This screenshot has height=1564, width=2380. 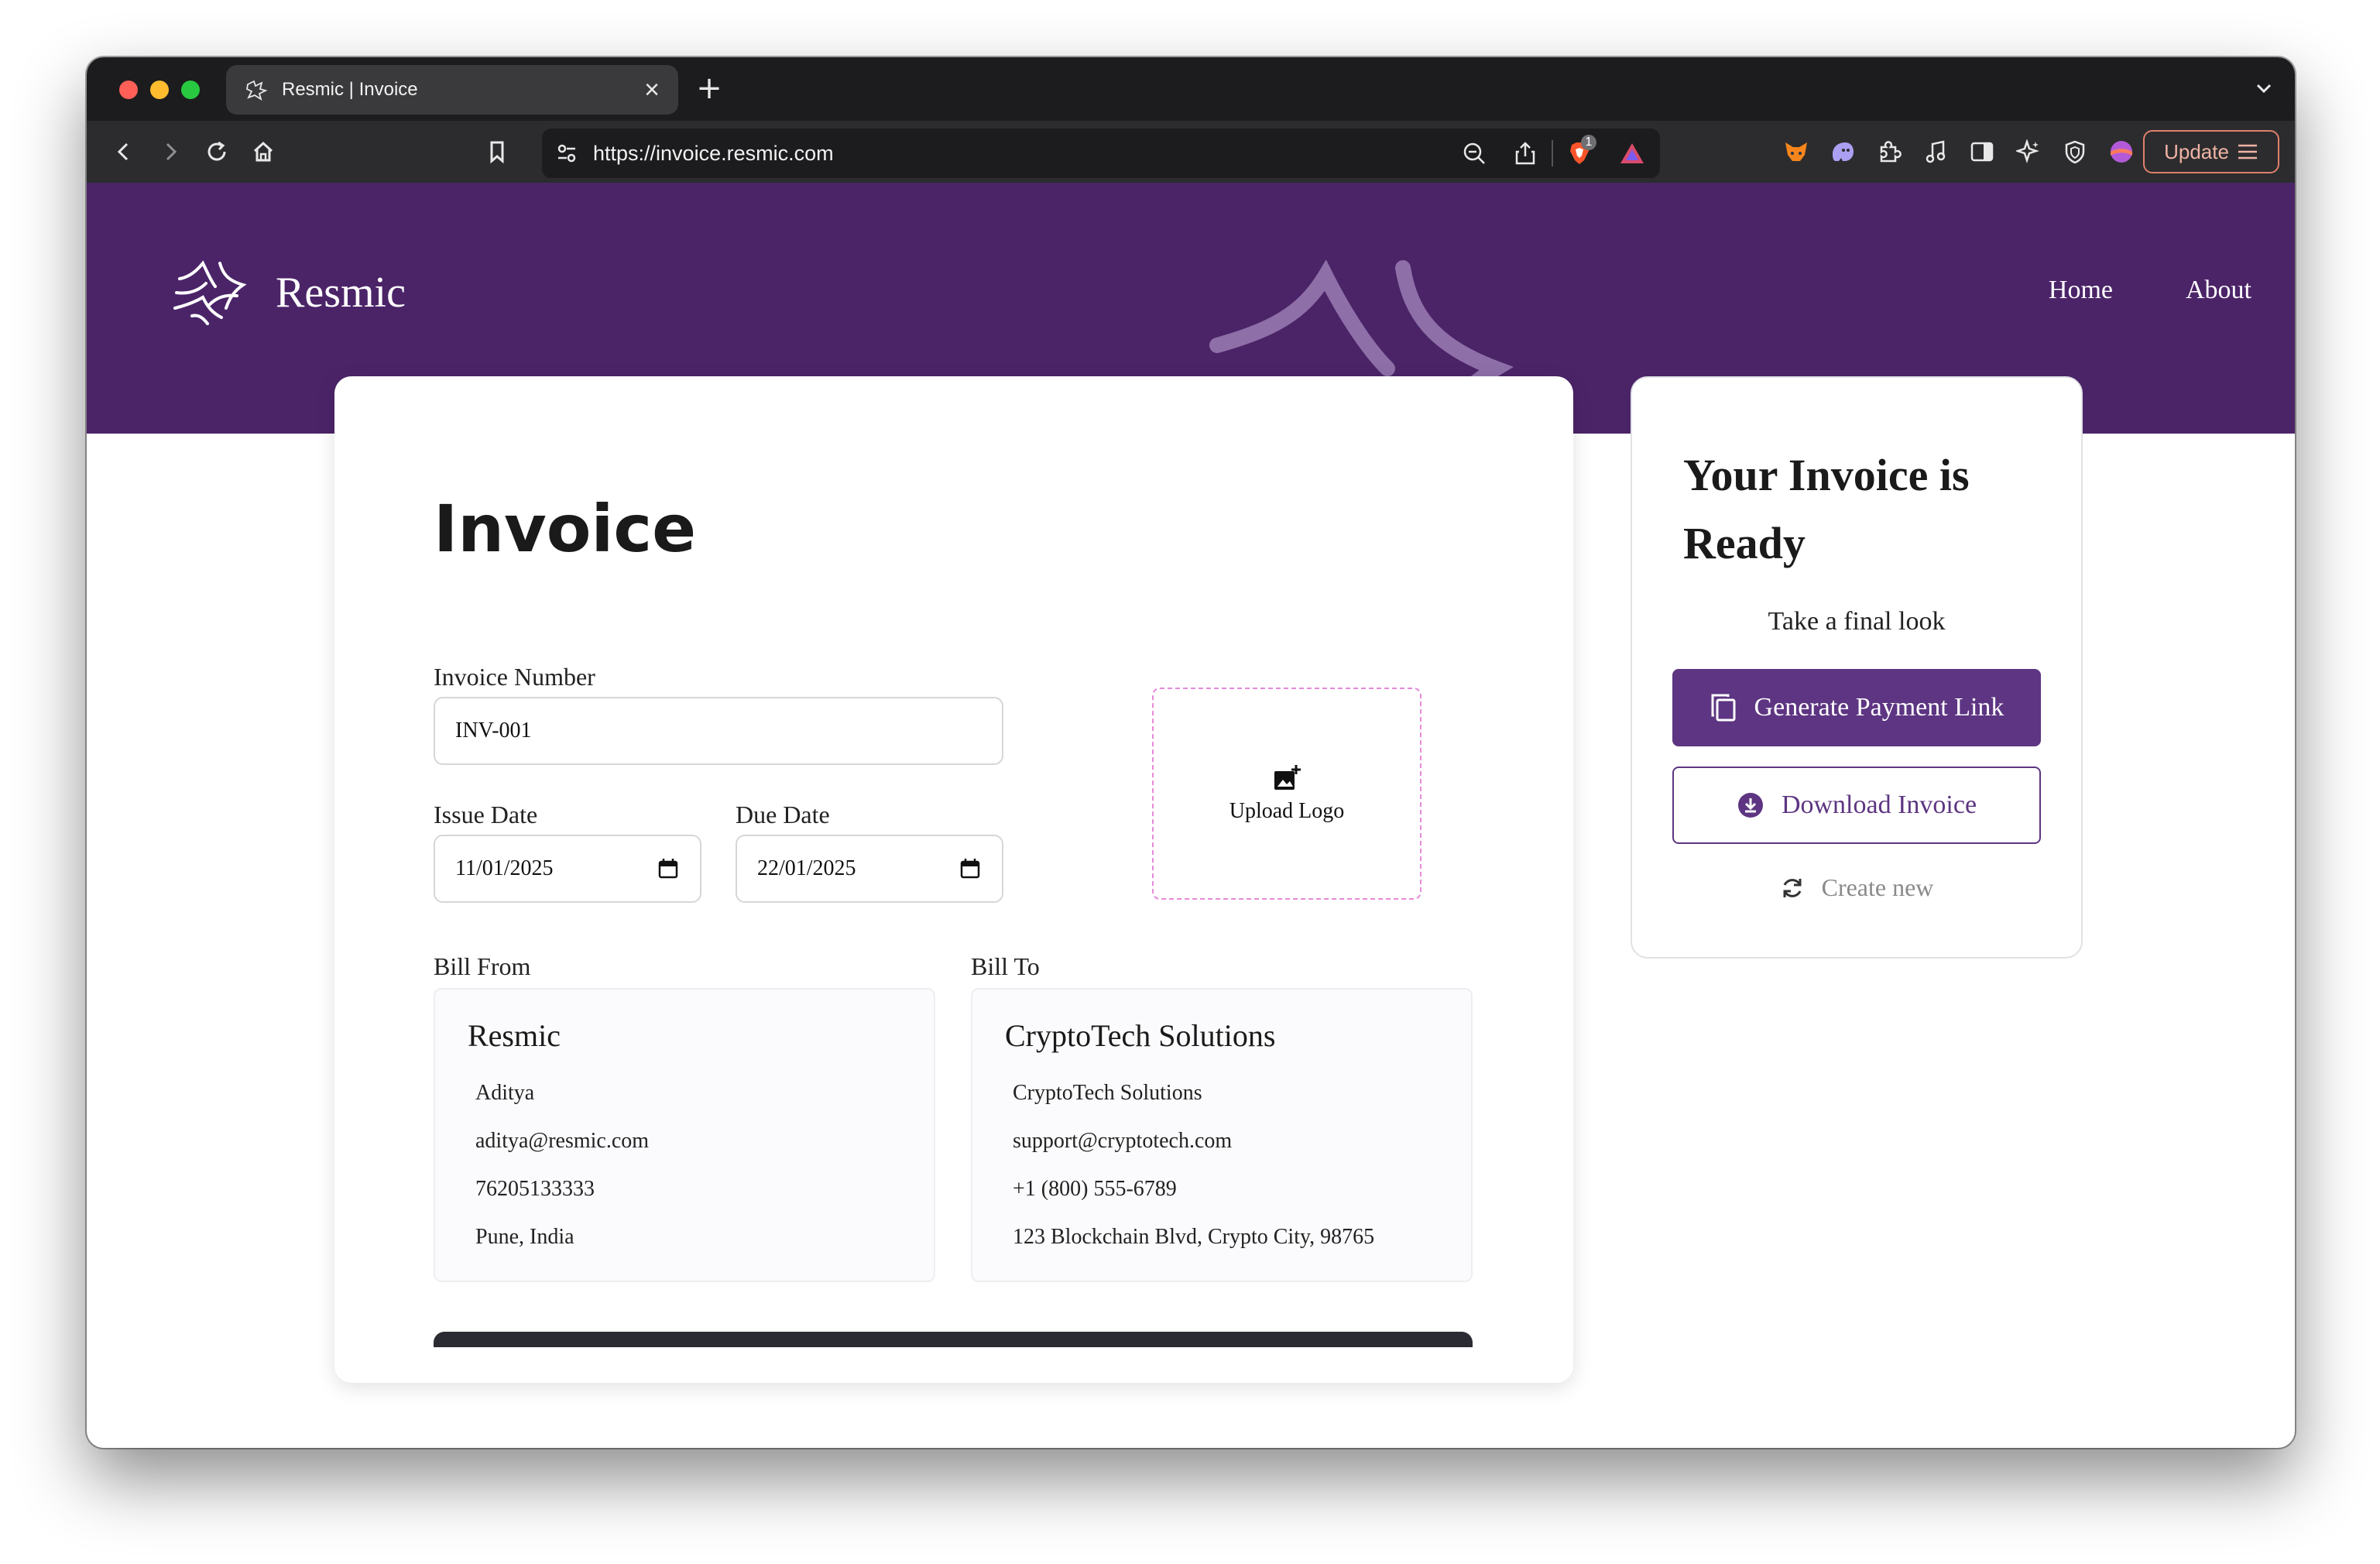 What do you see at coordinates (783, 814) in the screenshot?
I see `due-date-label: Due Date` at bounding box center [783, 814].